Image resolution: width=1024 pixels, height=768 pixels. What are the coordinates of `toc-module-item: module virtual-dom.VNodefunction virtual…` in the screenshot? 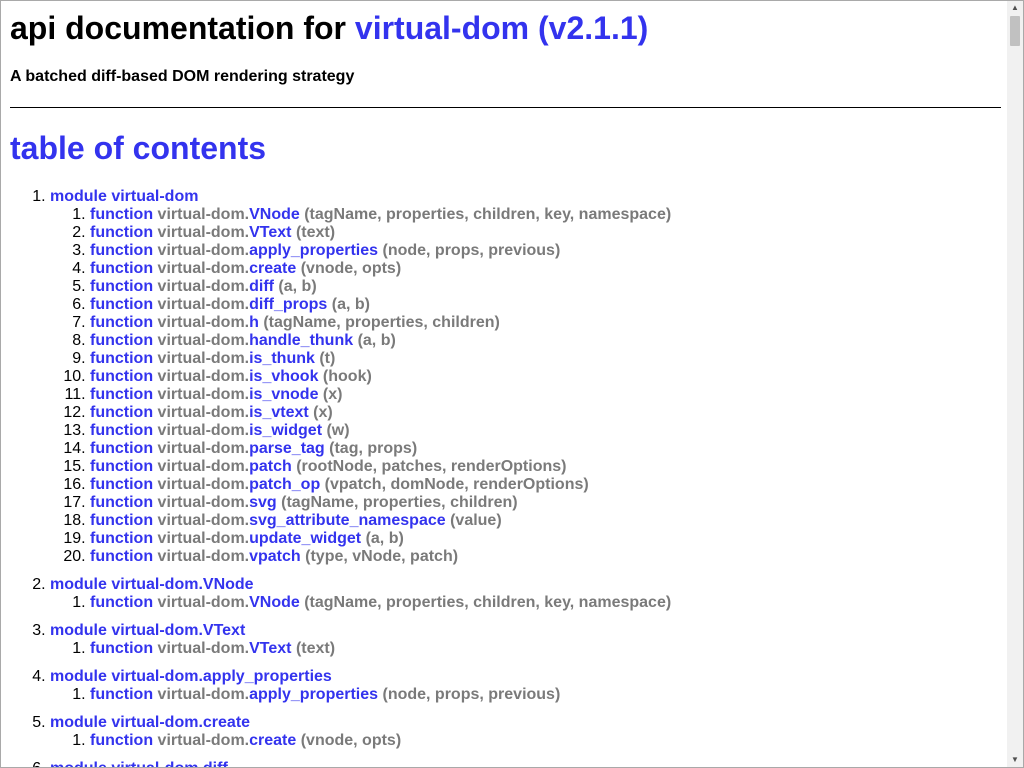 It's located at (360, 594).